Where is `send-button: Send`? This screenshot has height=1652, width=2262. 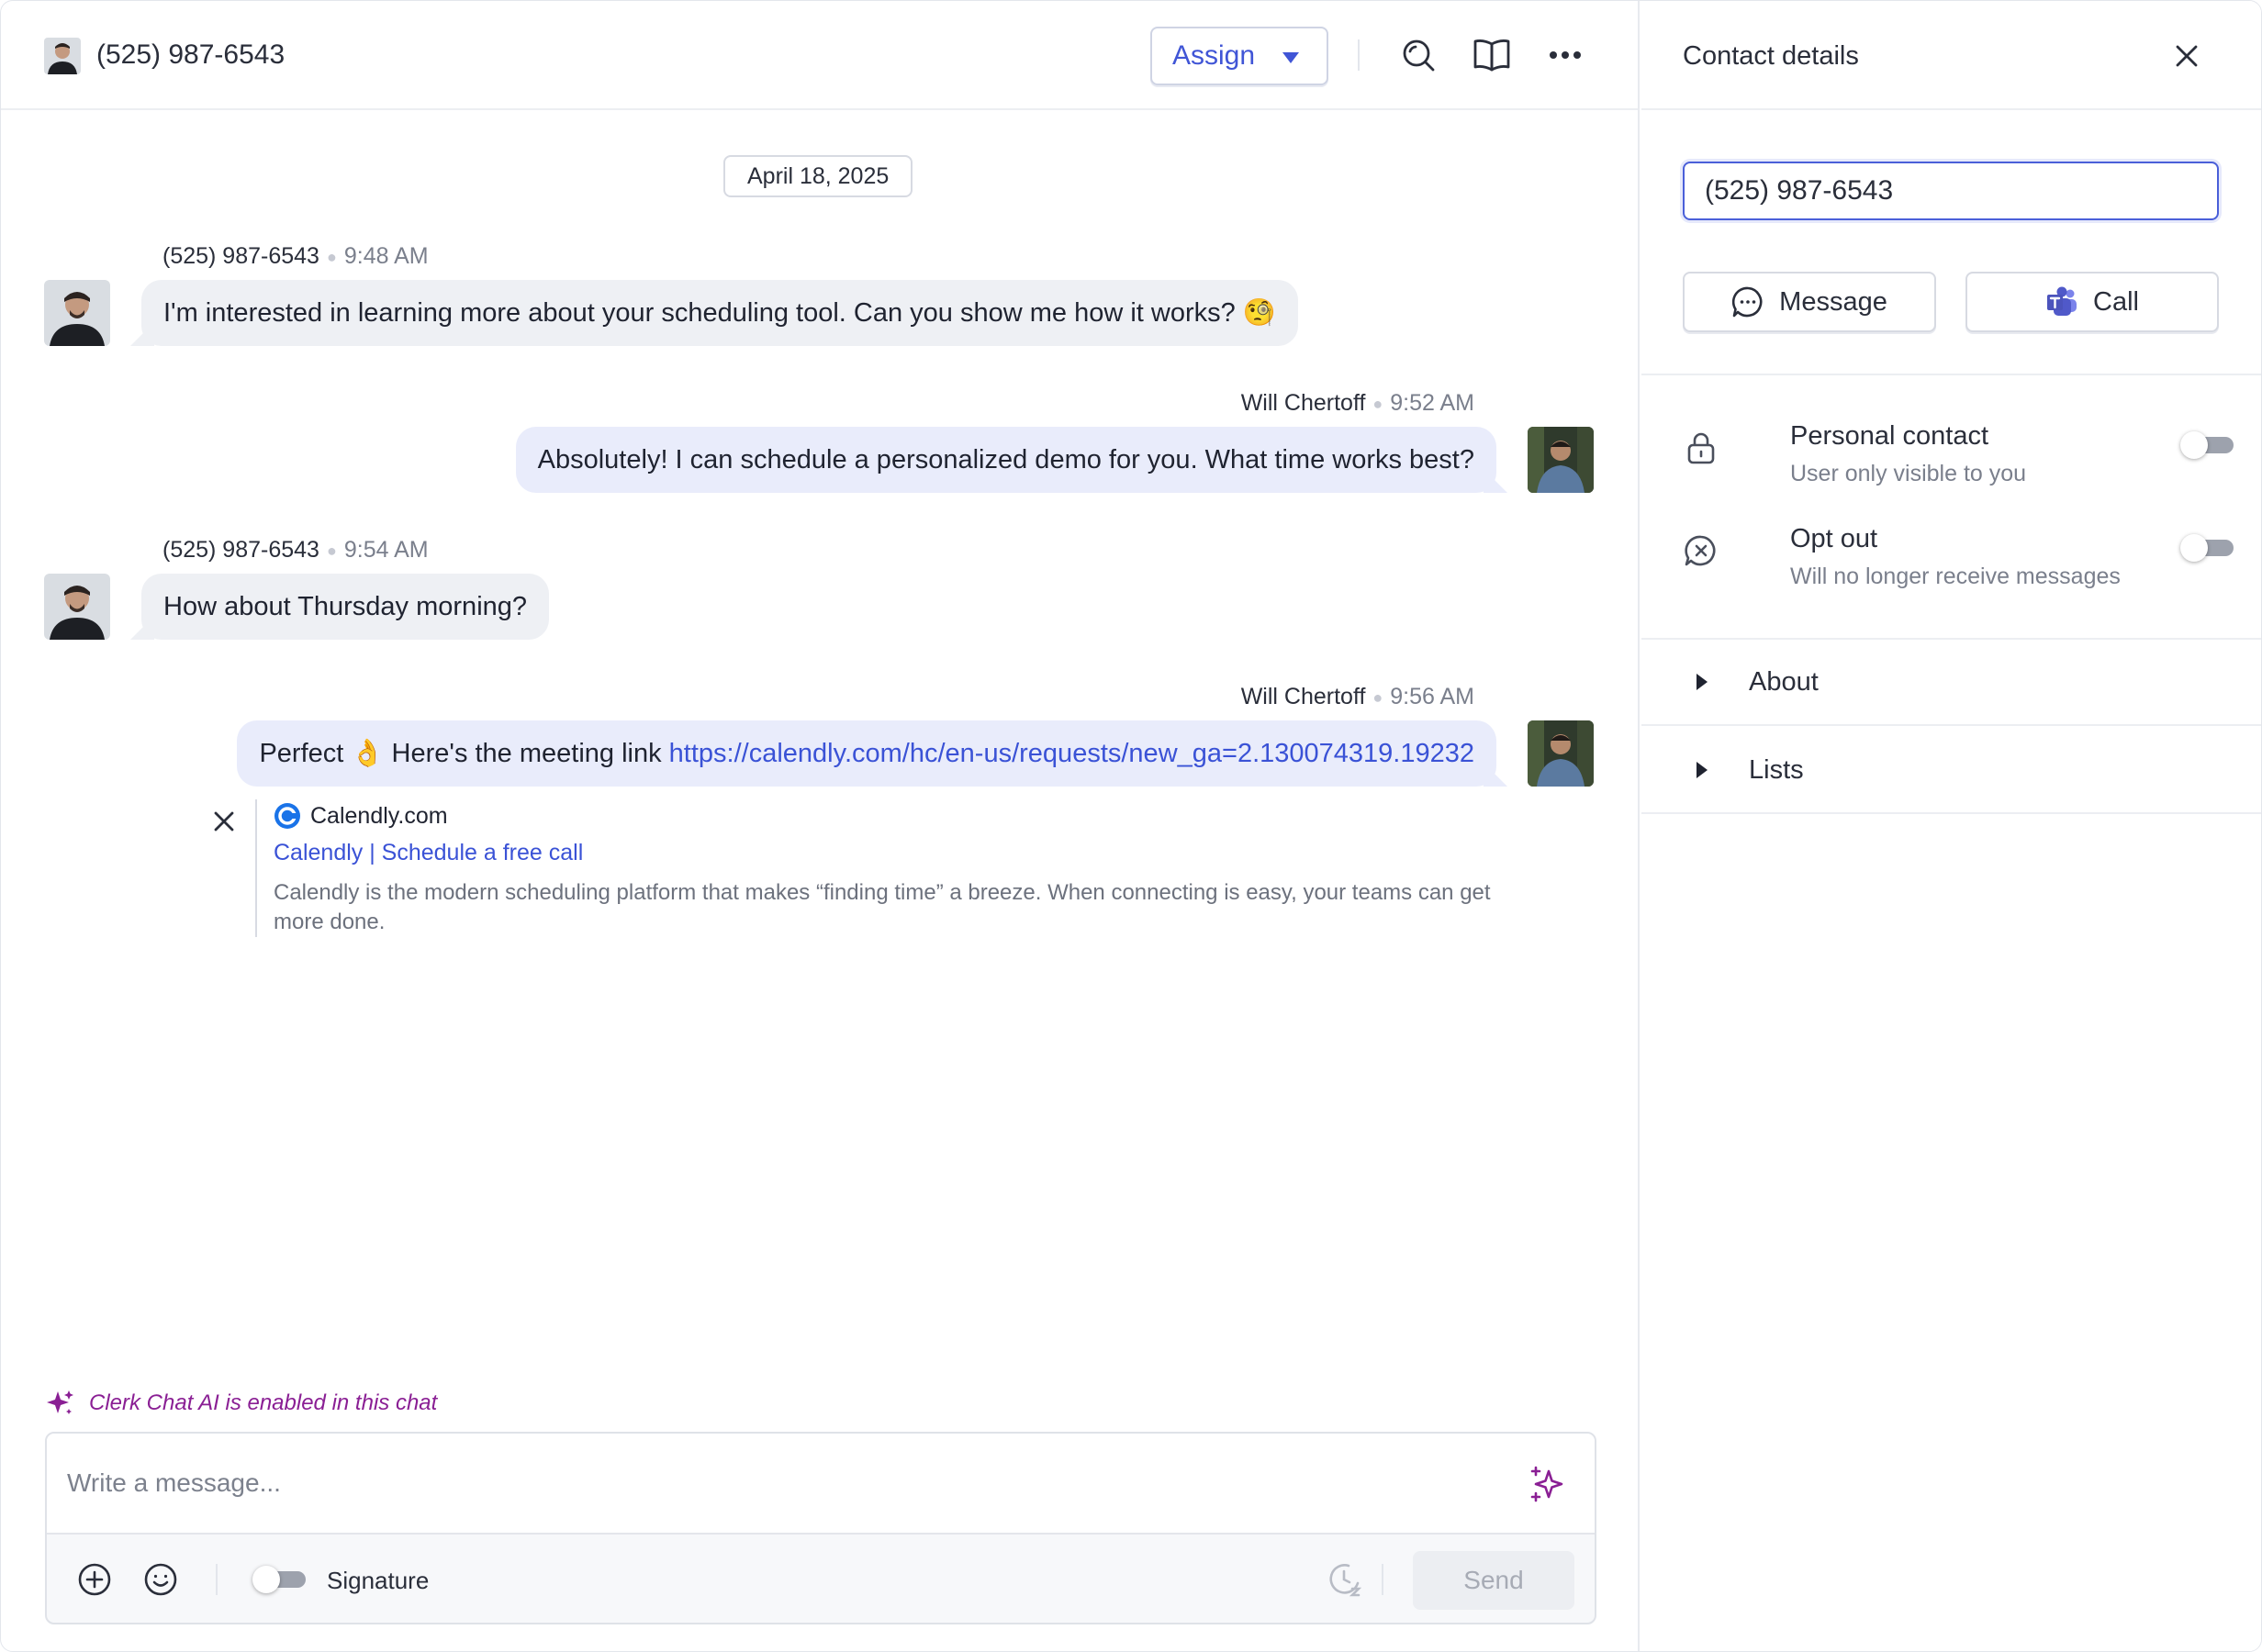 send-button: Send is located at coordinates (1493, 1580).